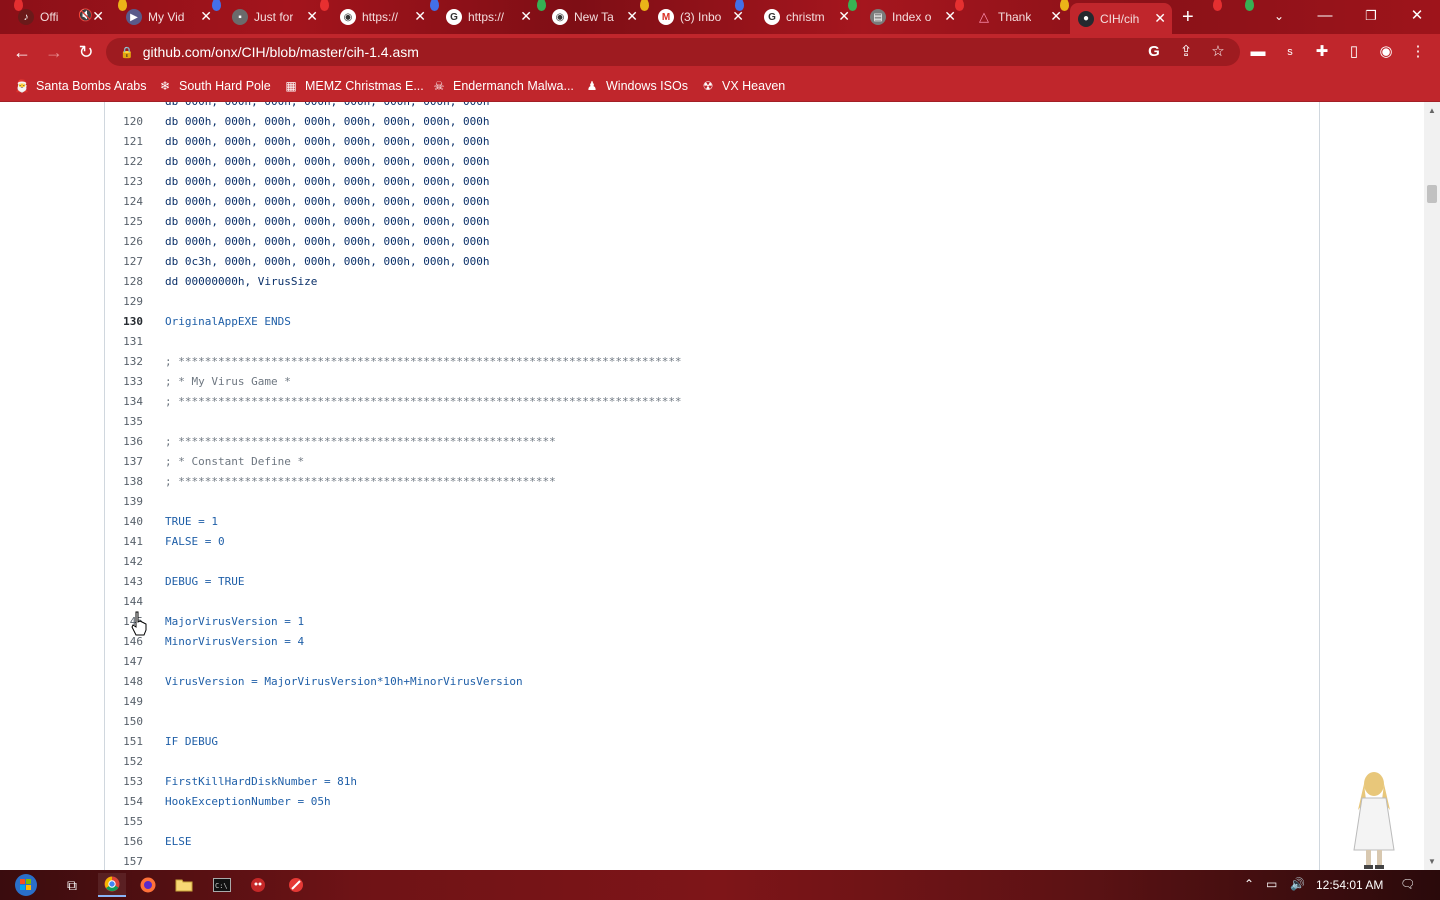  Describe the element at coordinates (123, 422) in the screenshot. I see `line-number: 135` at that location.